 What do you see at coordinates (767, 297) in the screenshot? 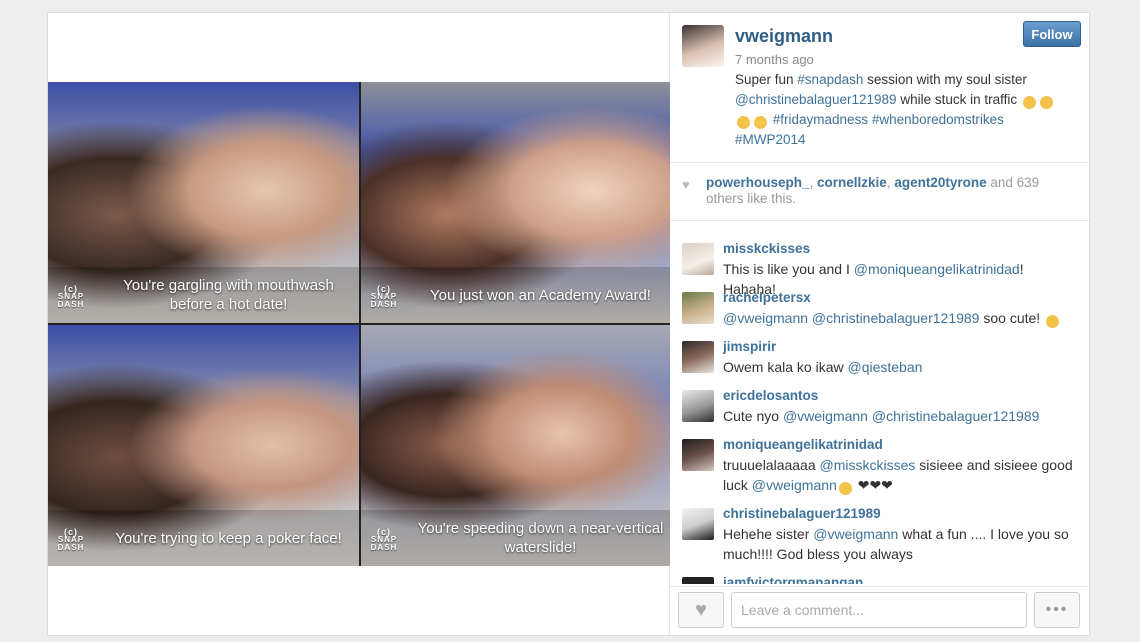
I see `comment-username: rachelpetersx` at bounding box center [767, 297].